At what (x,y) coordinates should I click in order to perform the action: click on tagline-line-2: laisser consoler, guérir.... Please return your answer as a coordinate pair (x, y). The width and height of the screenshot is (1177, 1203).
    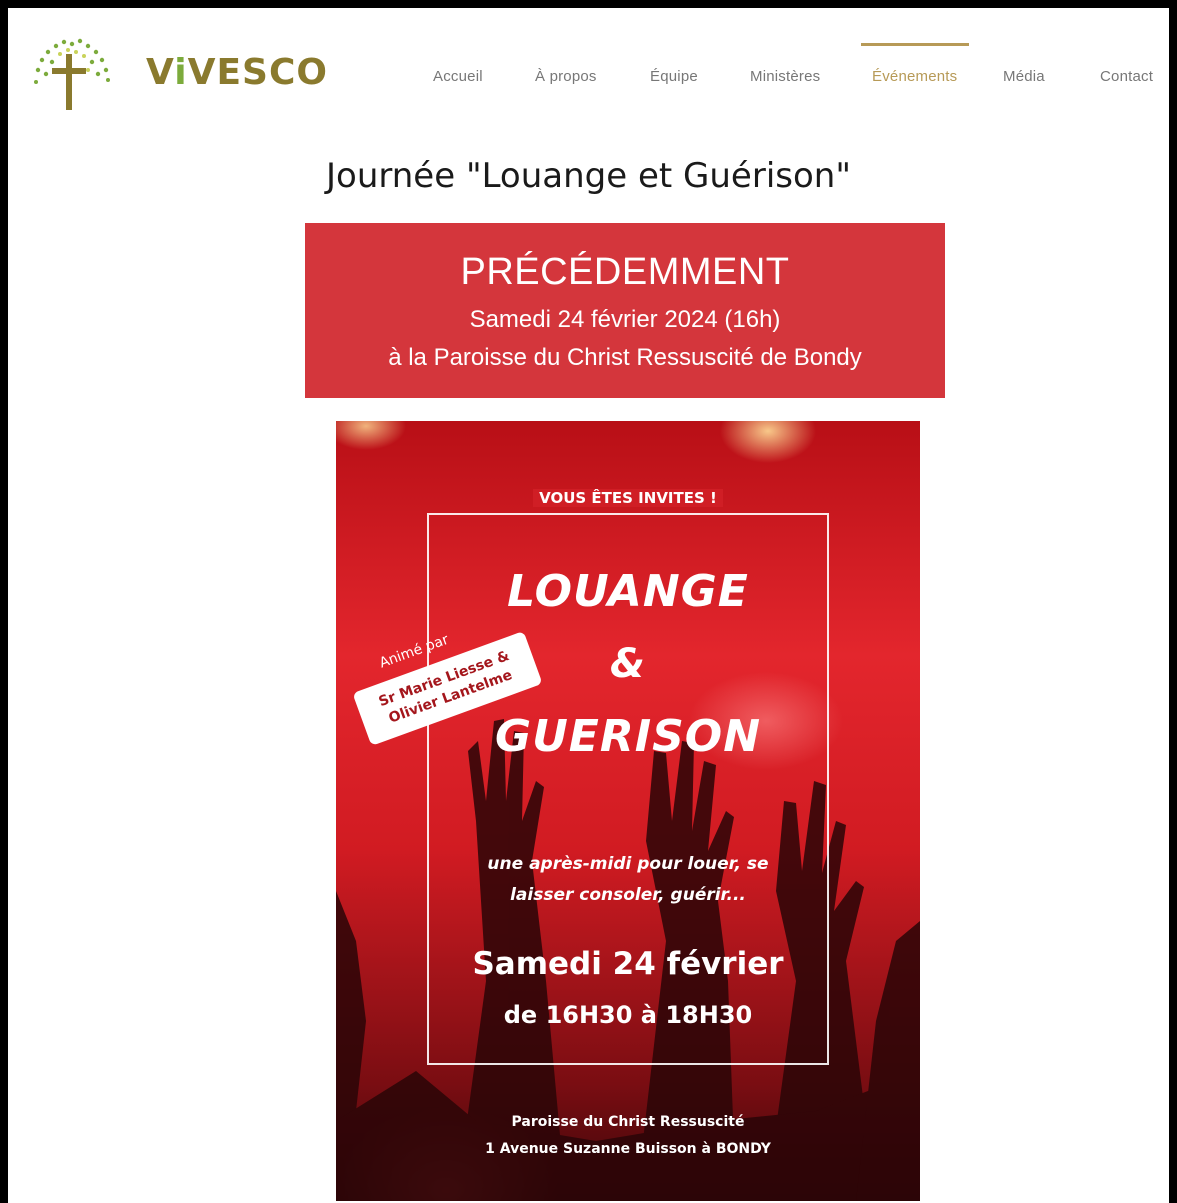
    Looking at the image, I should click on (628, 895).